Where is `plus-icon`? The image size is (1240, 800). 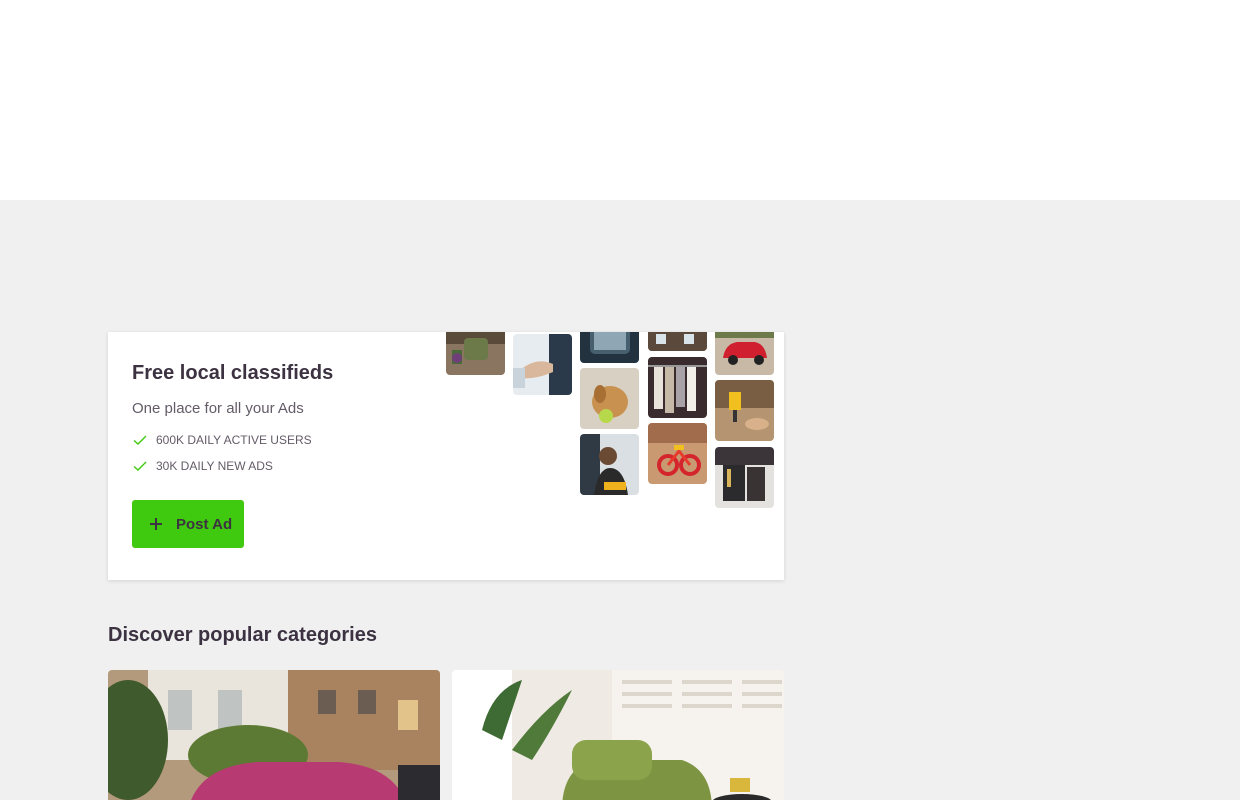 plus-icon is located at coordinates (156, 524).